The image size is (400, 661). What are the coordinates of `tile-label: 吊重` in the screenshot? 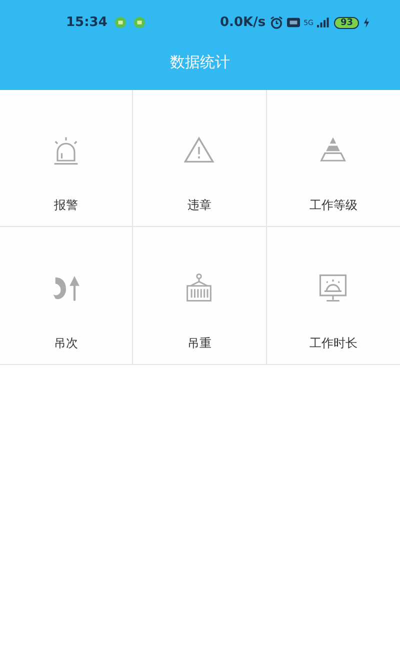 It's located at (199, 343).